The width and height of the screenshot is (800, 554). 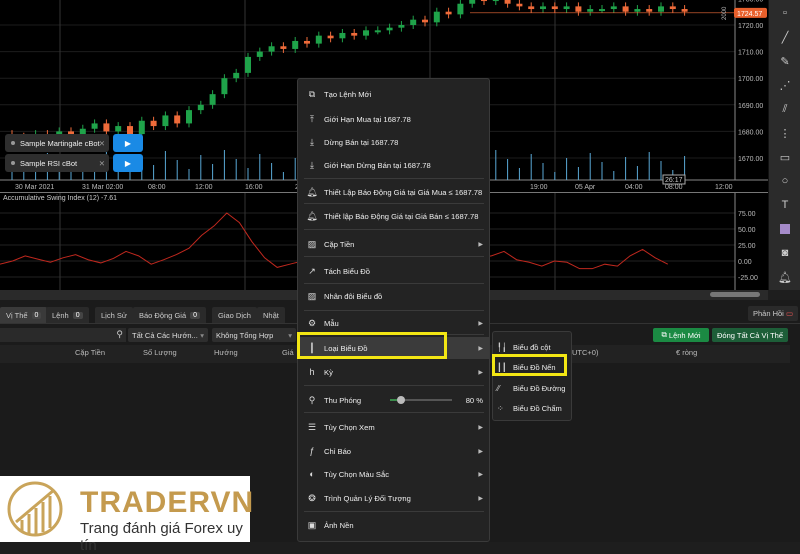 I want to click on chevron-right-icon: ▶, so click(x=480, y=427).